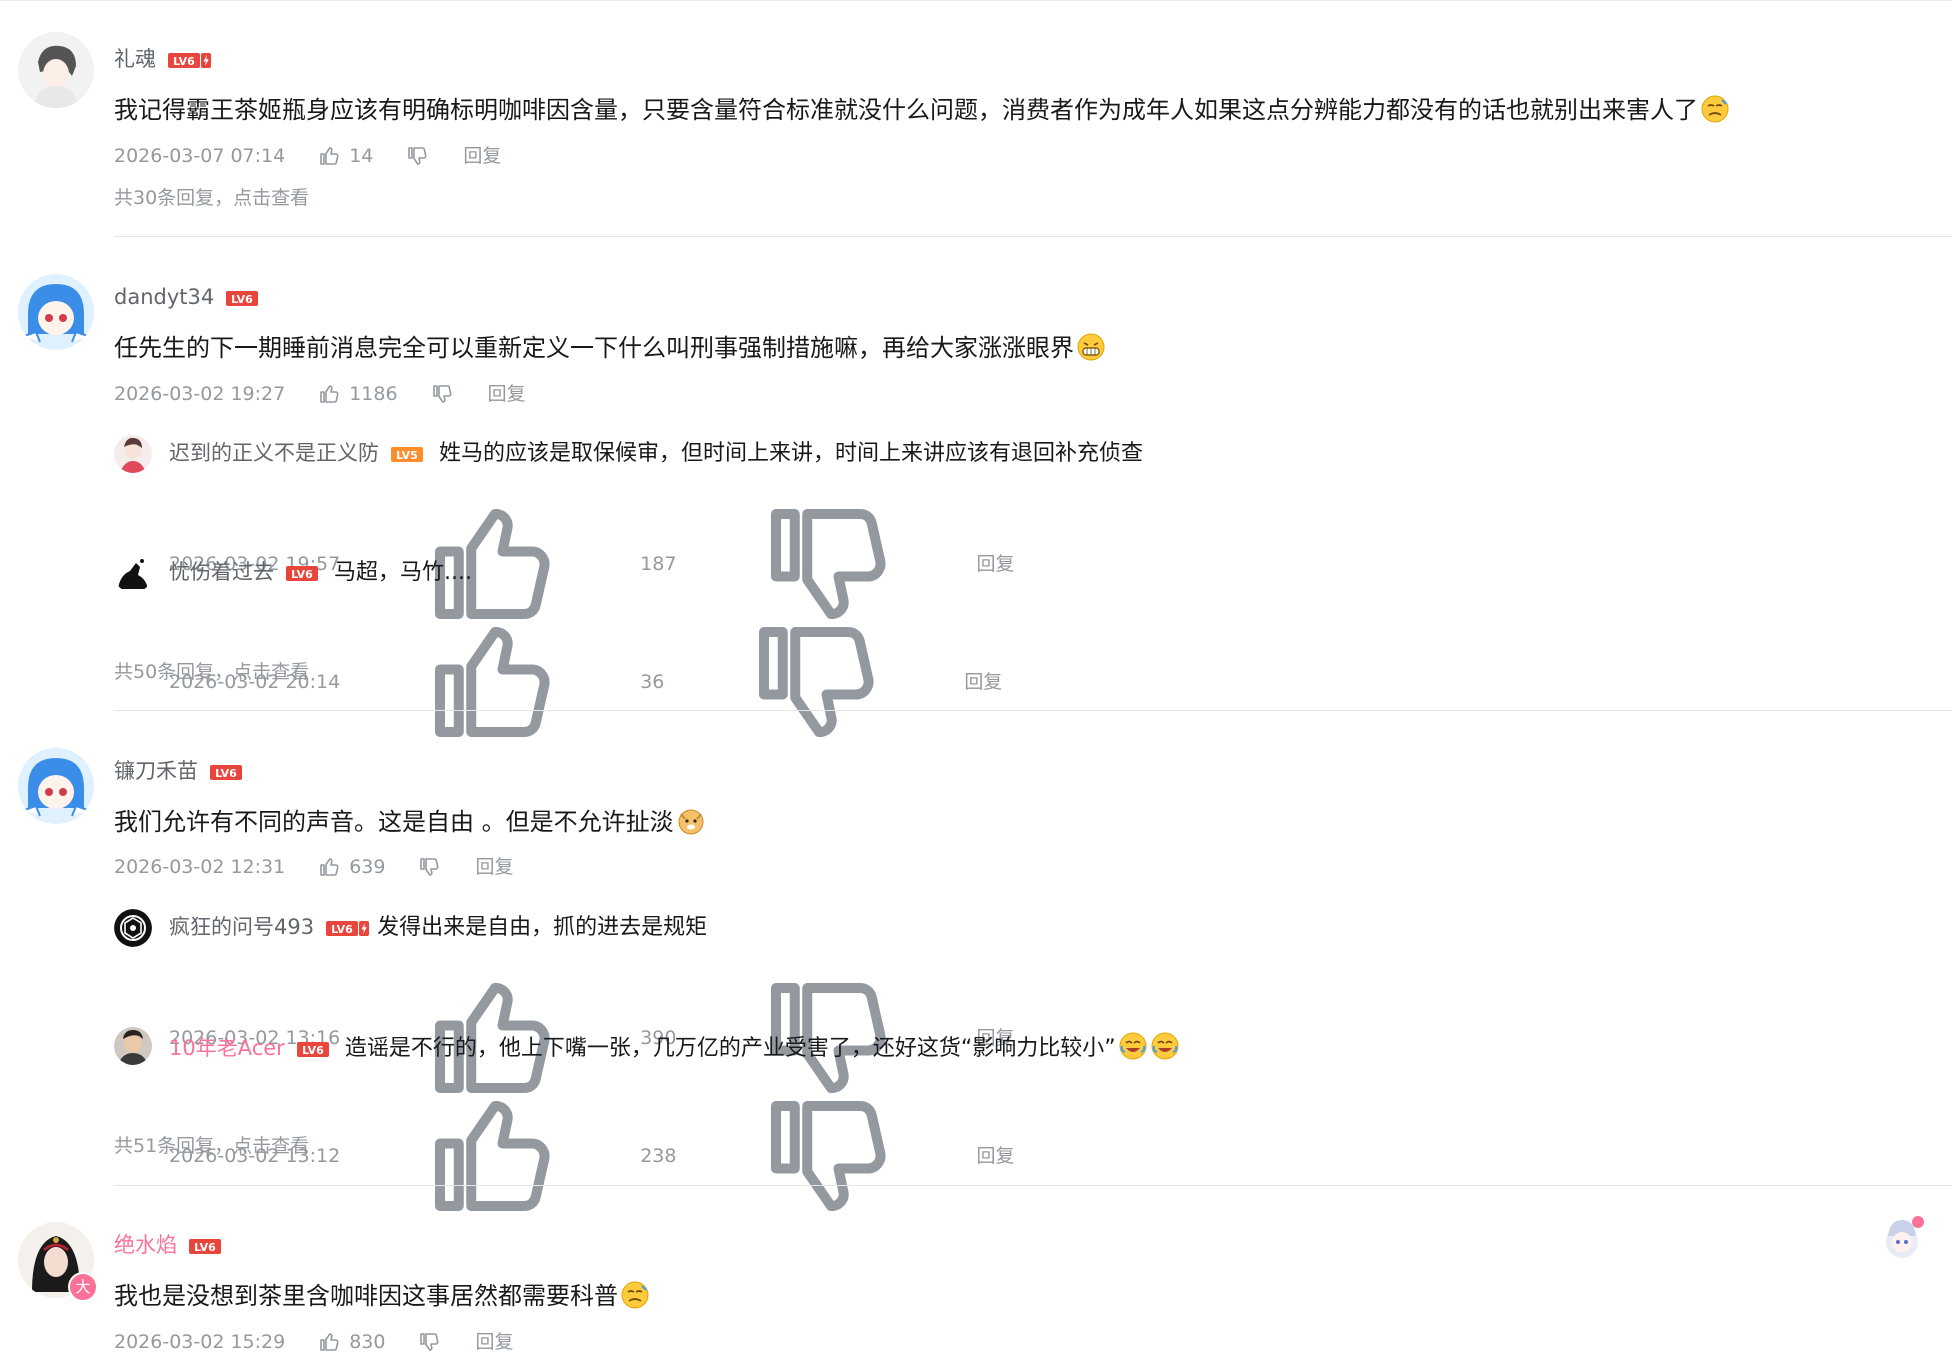  What do you see at coordinates (542, 927) in the screenshot?
I see `reply-text: 发得出来是自由，抓的进去是规矩` at bounding box center [542, 927].